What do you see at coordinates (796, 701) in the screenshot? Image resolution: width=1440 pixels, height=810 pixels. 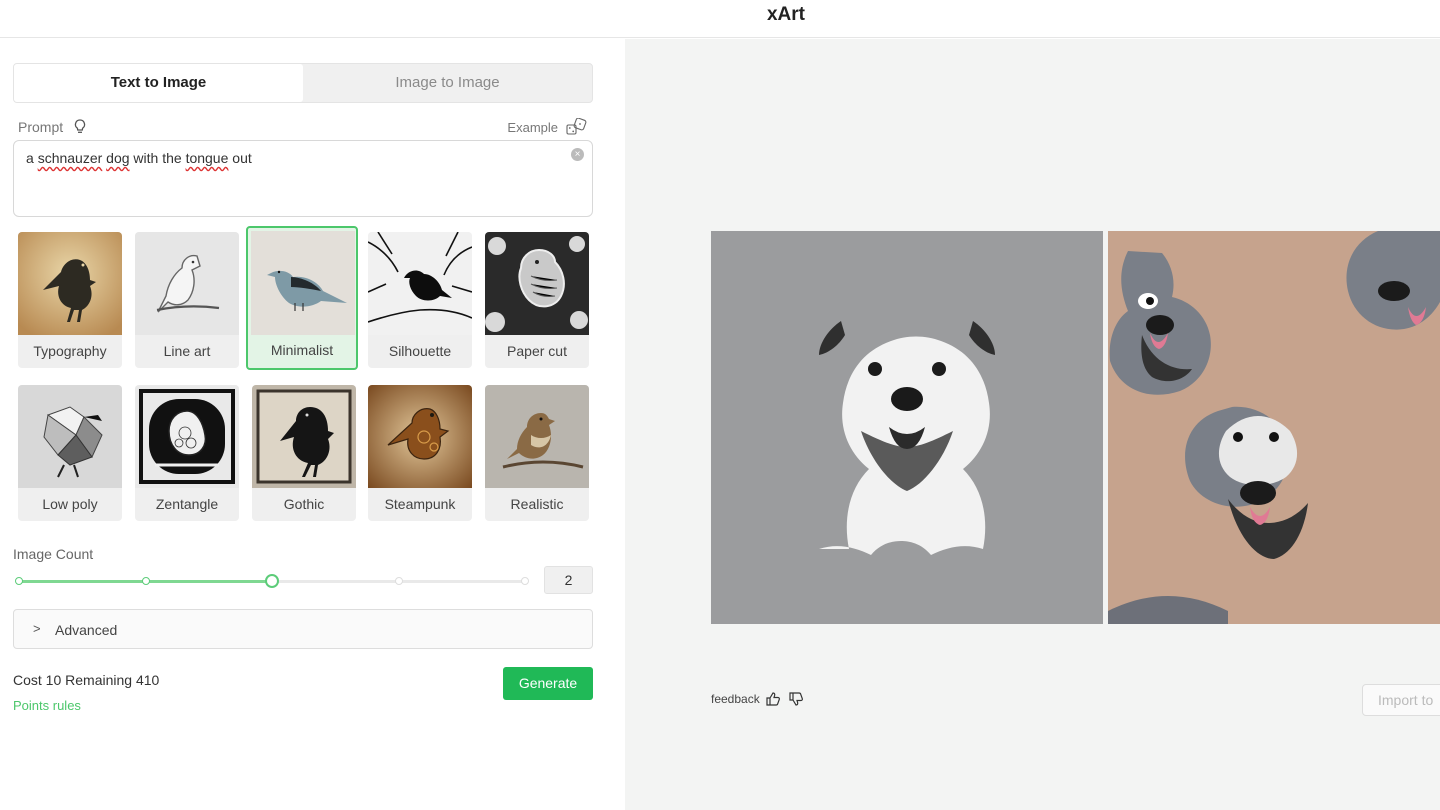 I see `thumbs-down-icon` at bounding box center [796, 701].